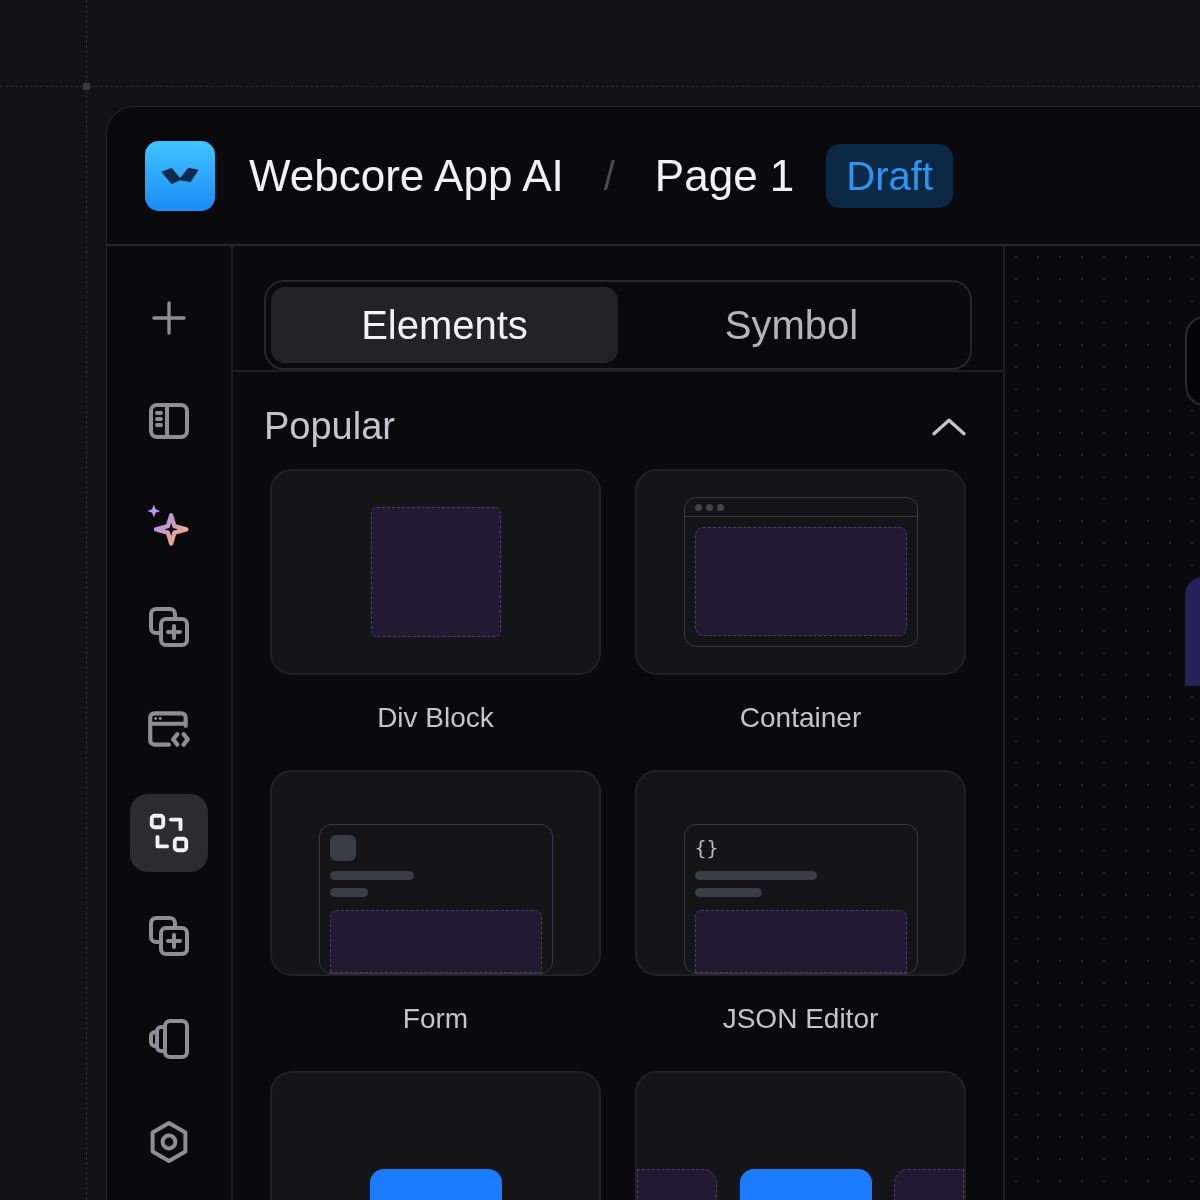 The image size is (1200, 1200). I want to click on element-label: Div Block, so click(435, 718).